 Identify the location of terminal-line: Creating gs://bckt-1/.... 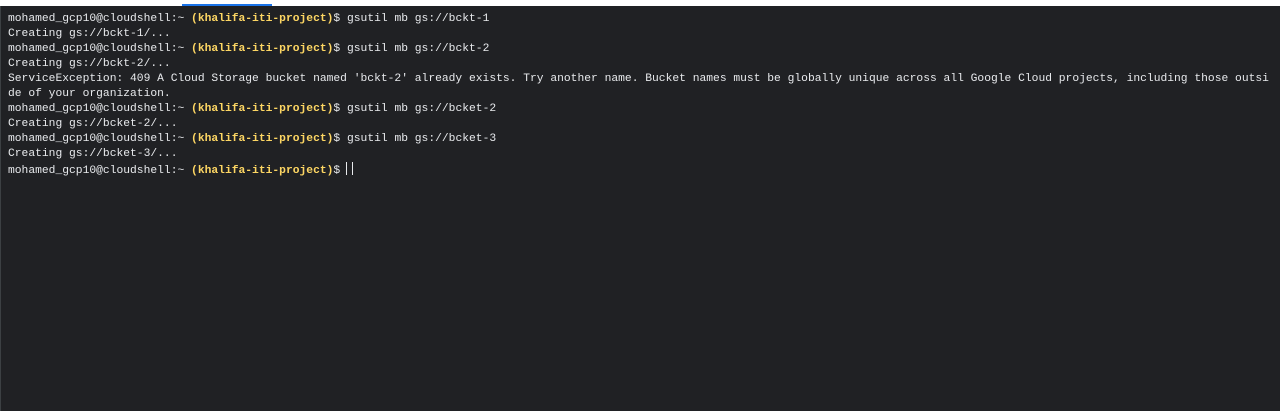
(639, 34).